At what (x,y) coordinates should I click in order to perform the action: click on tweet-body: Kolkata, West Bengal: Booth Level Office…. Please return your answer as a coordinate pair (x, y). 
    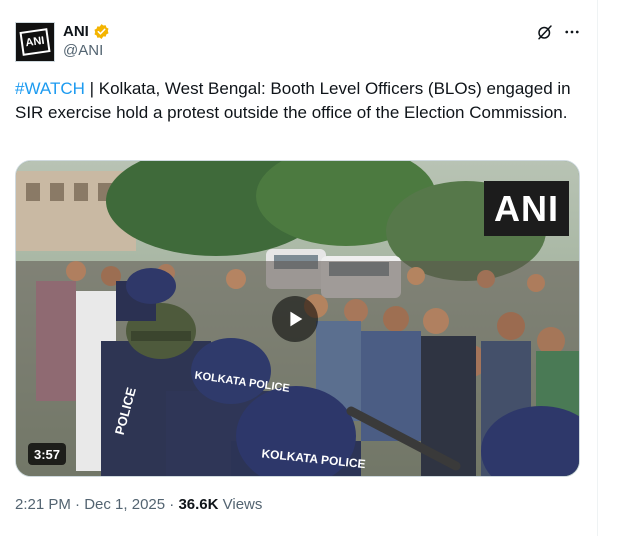
    Looking at the image, I should click on (293, 100).